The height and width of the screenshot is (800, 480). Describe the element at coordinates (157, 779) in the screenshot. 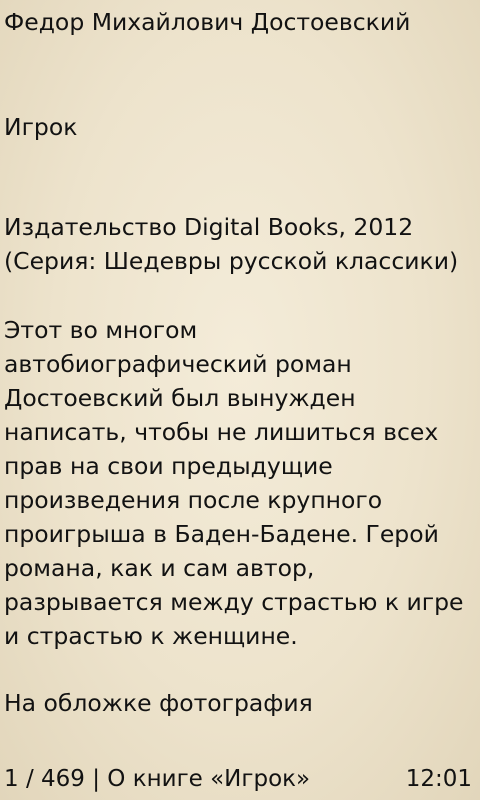

I see `page-indicator: 1 / 469 | О книге «Игрок»` at that location.